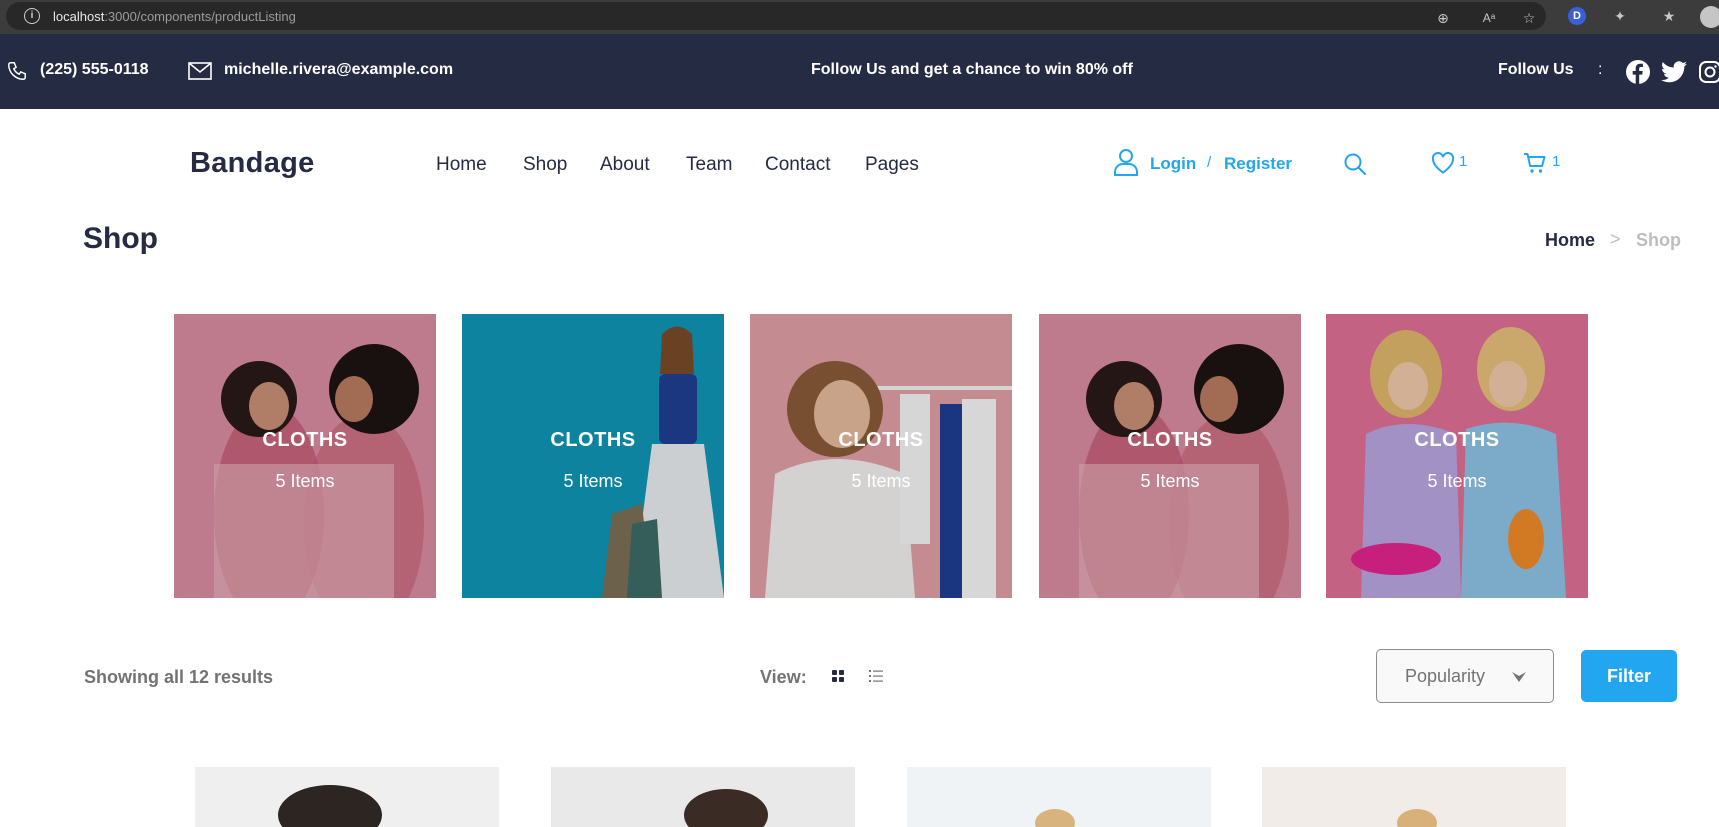  I want to click on email-address: michelle.rivera@example.com, so click(338, 70).